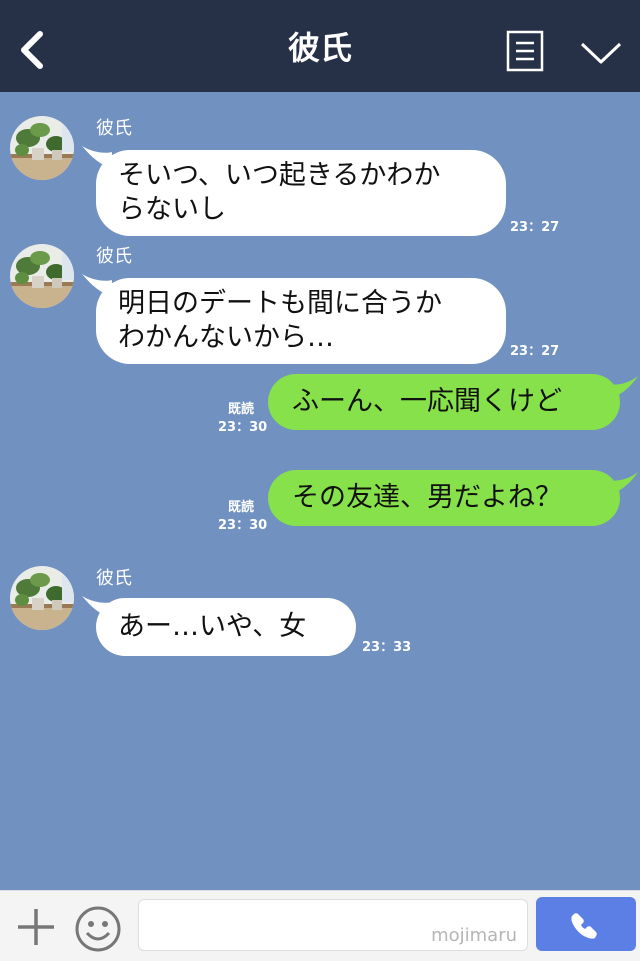 Image resolution: width=640 pixels, height=961 pixels. What do you see at coordinates (279, 175) in the screenshot?
I see `message-line: そいつ、いつ起きるかわか` at bounding box center [279, 175].